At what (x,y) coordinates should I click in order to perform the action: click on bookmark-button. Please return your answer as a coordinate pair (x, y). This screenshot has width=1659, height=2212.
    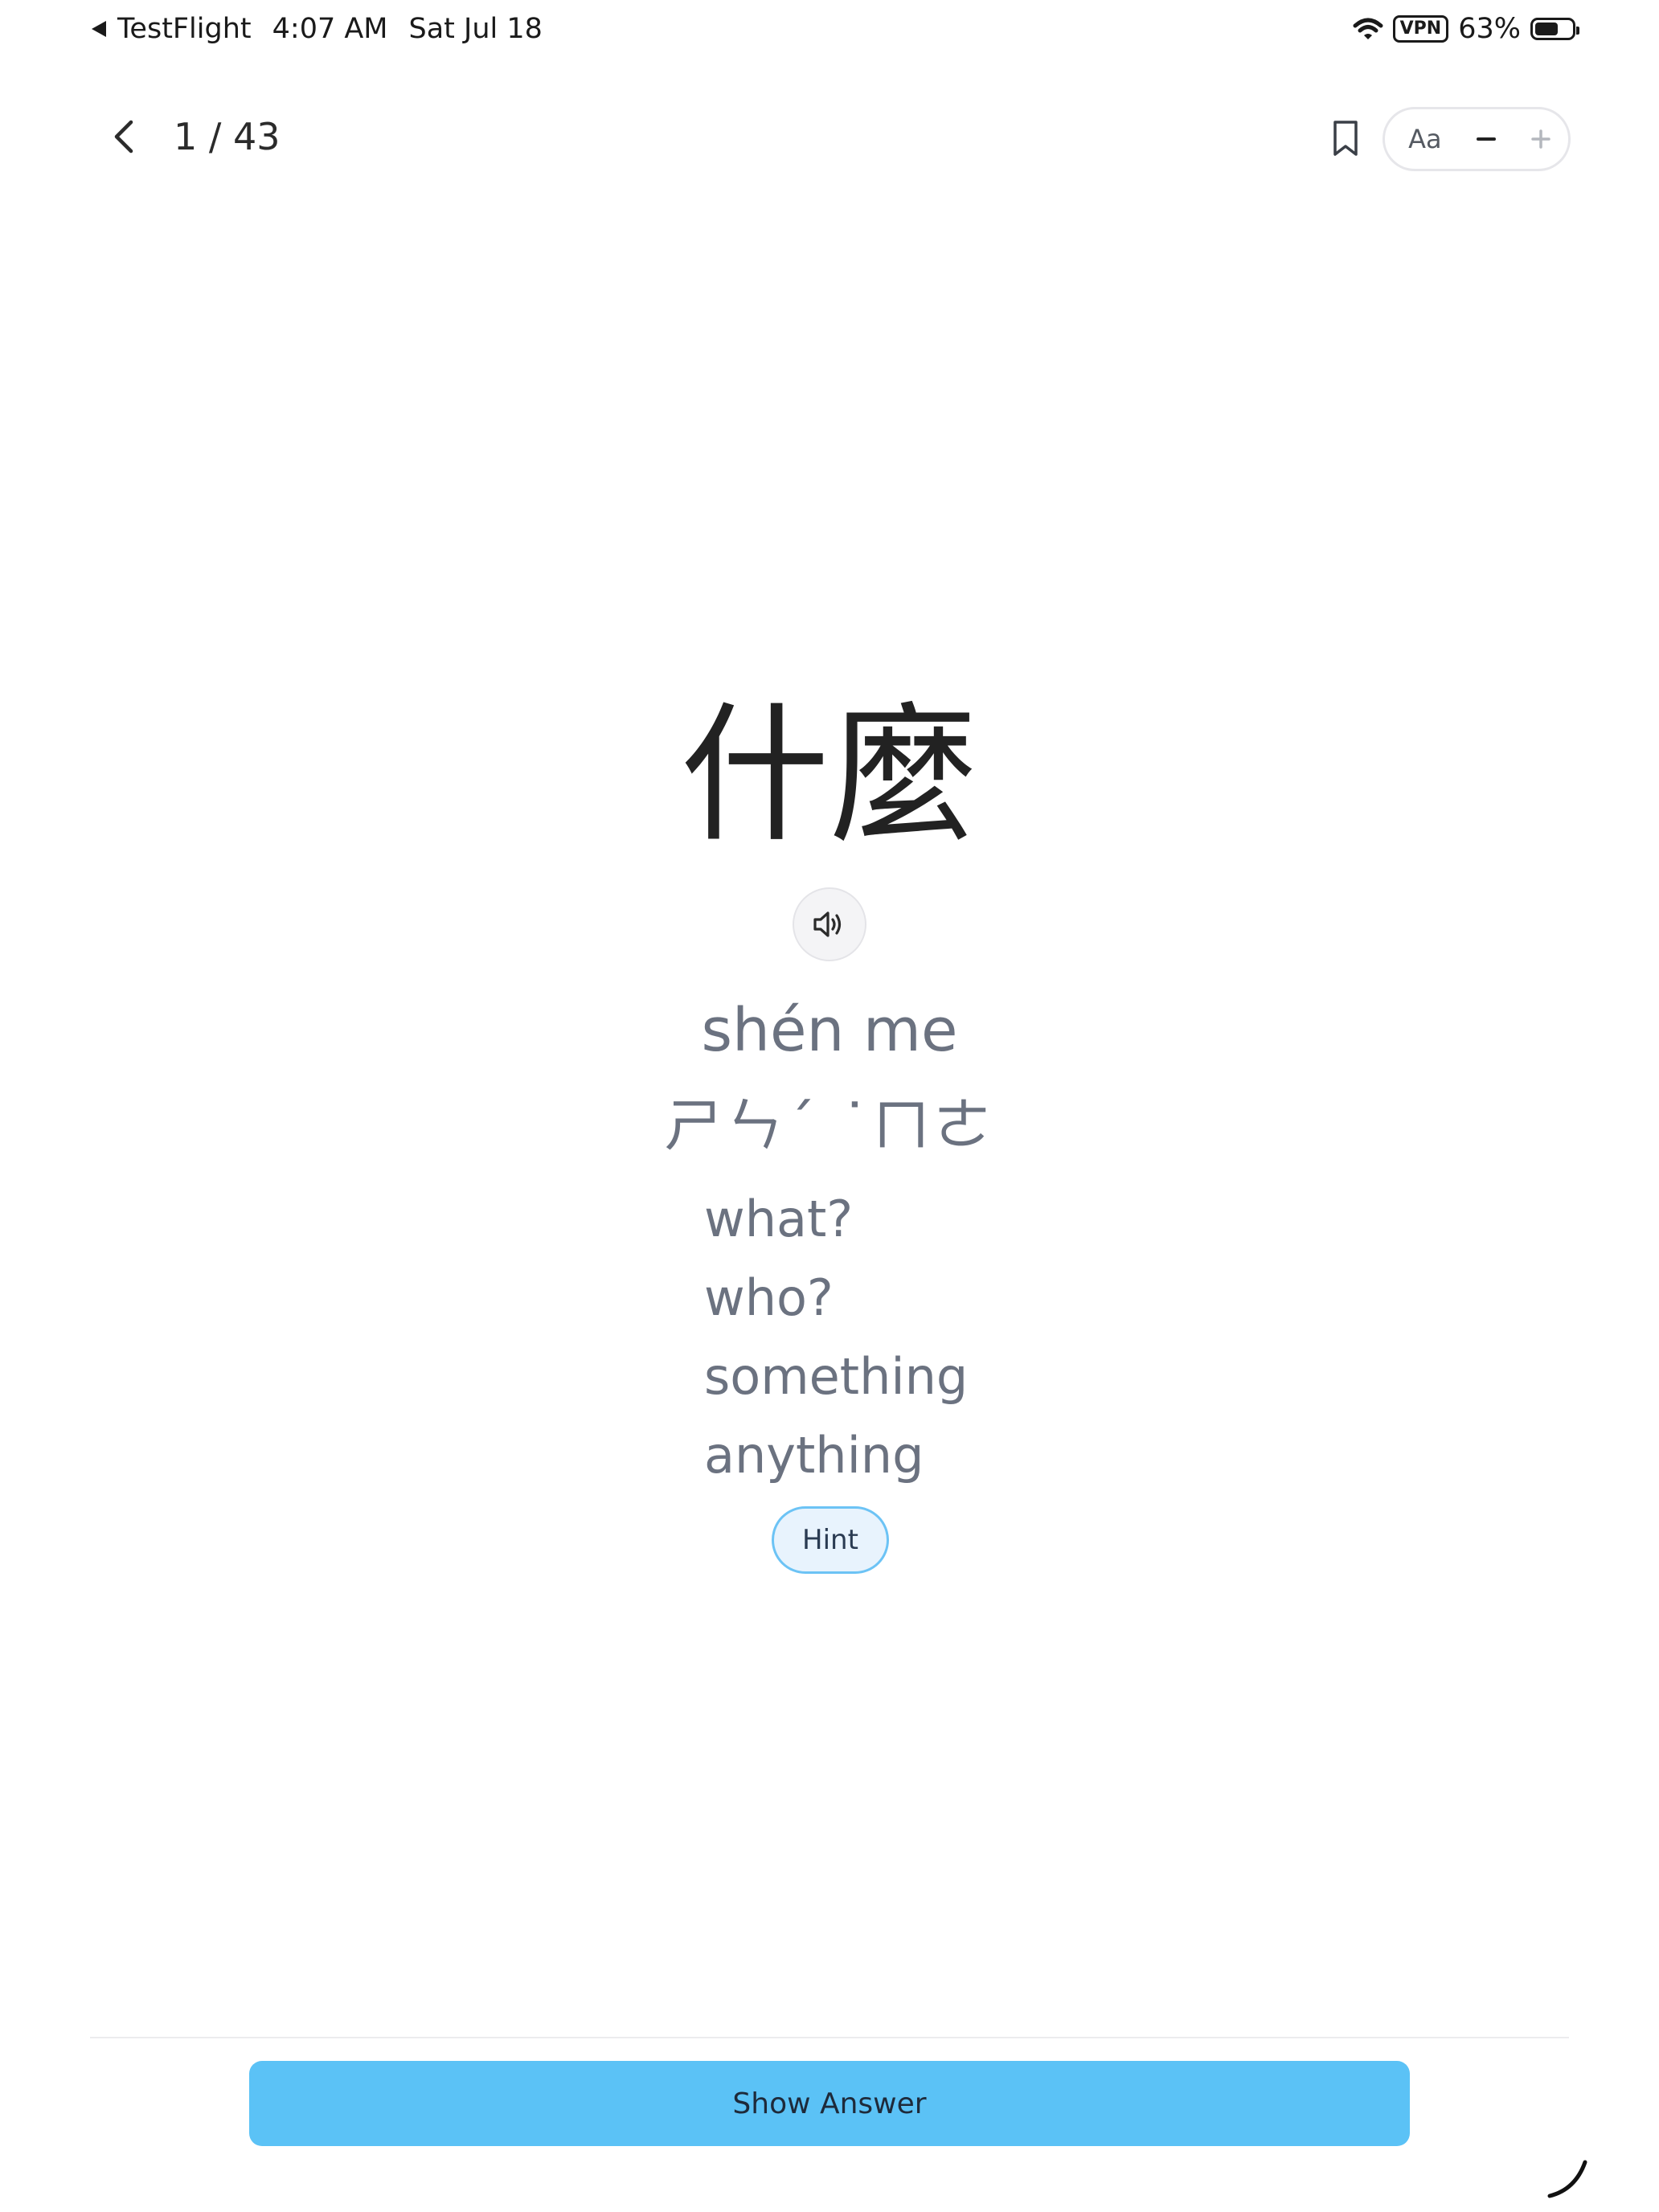
    Looking at the image, I should click on (1345, 138).